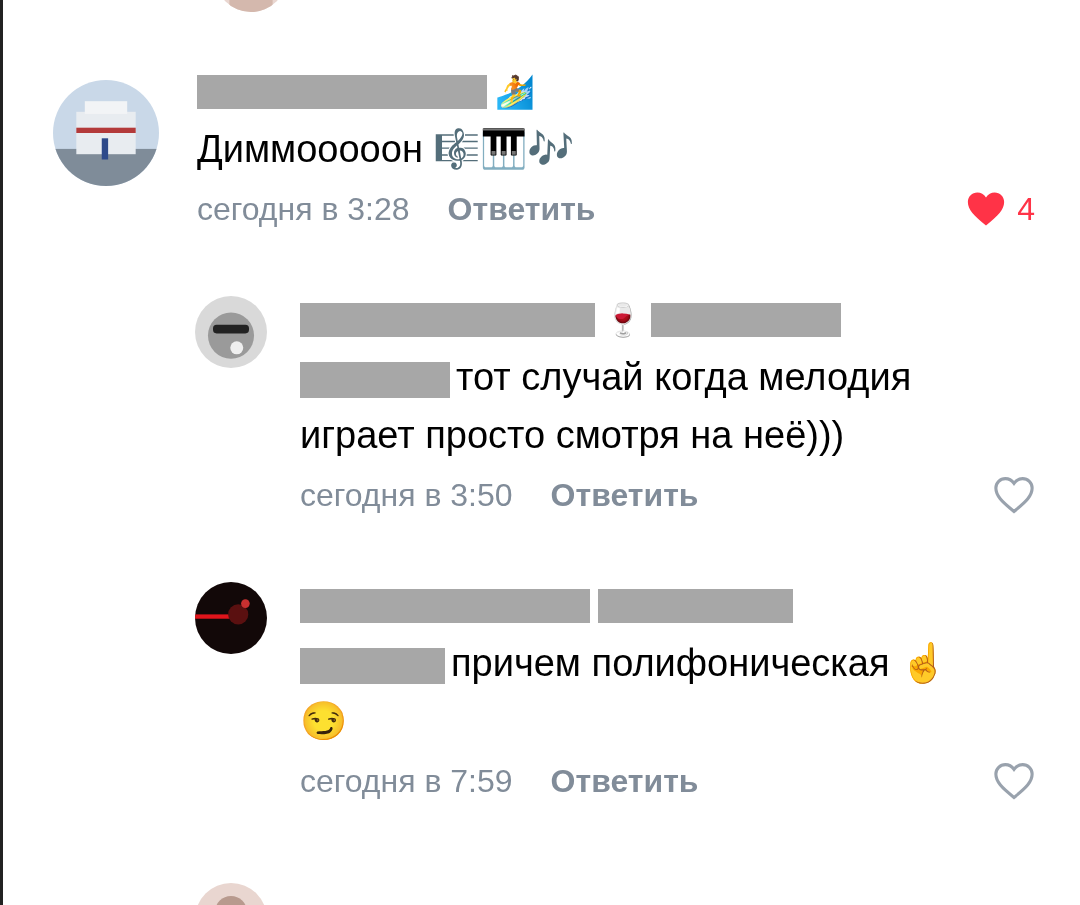  Describe the element at coordinates (406, 781) in the screenshot. I see `comment-time: сегодня в 7:59` at that location.